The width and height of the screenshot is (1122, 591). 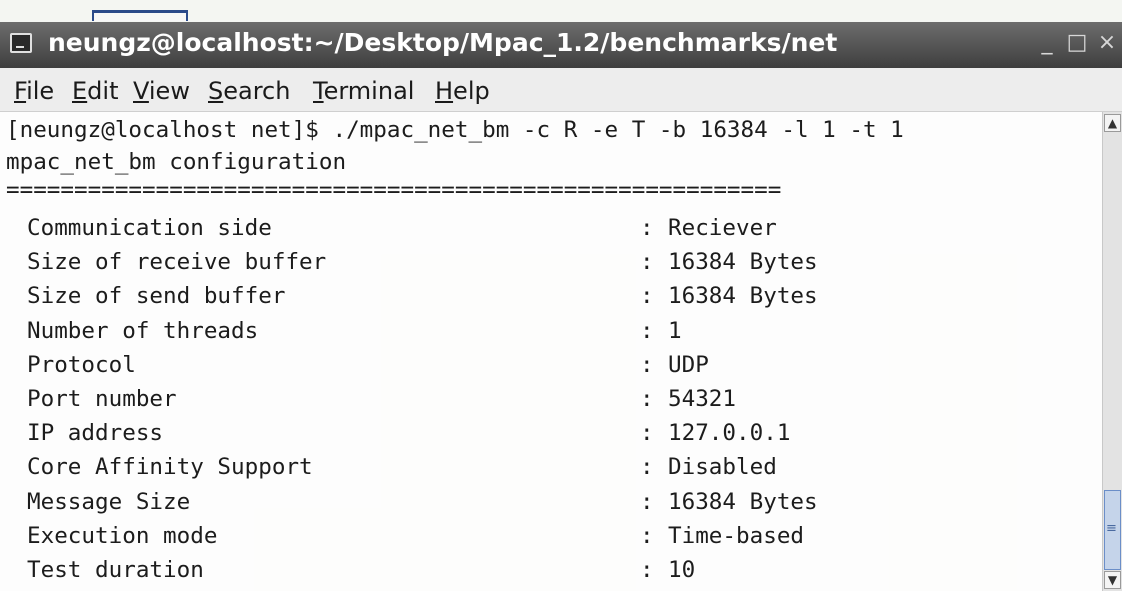 I want to click on config-row: Size of receive buffer:16384 Bytes, so click(x=551, y=262).